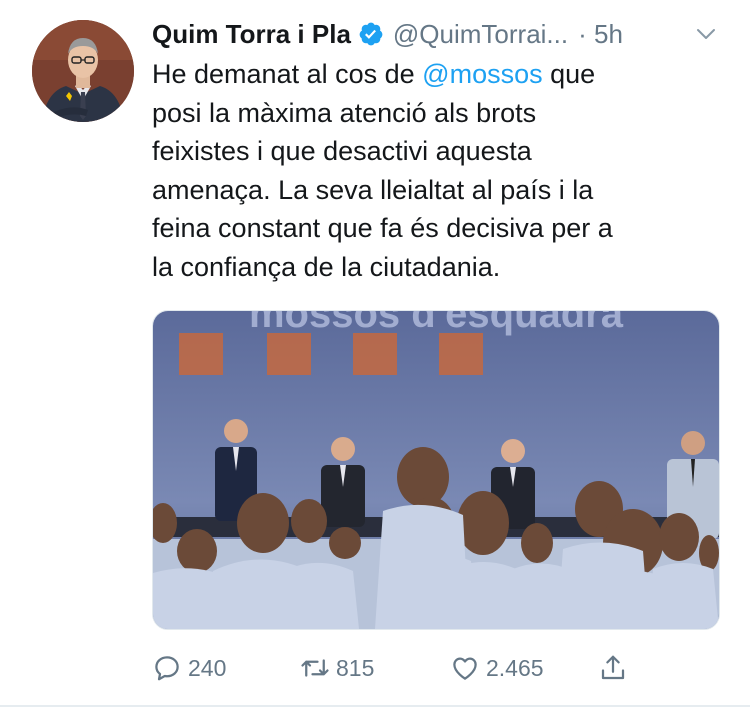  I want to click on tweet-timestamp: · 5h, so click(600, 34).